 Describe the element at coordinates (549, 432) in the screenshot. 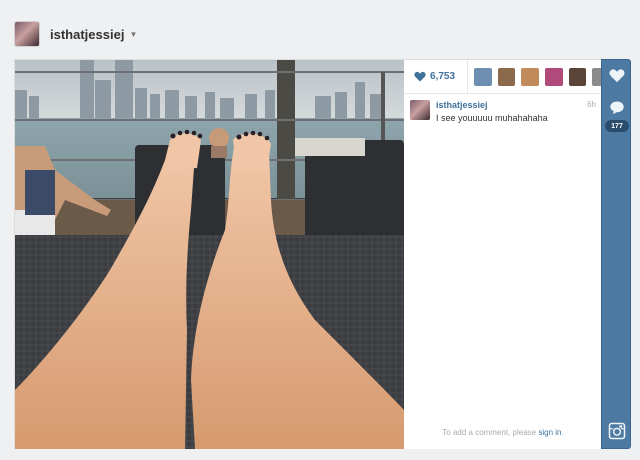

I see `sign-in-link: sign in` at that location.